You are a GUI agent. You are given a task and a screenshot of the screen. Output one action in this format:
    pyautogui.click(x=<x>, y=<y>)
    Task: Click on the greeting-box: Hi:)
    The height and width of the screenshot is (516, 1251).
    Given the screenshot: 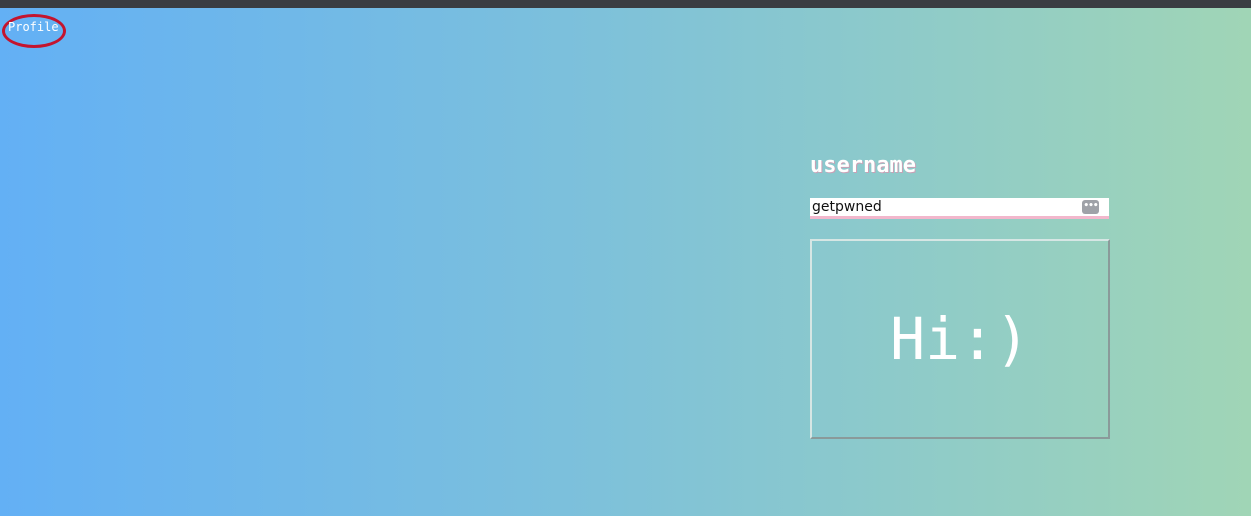 What is the action you would take?
    pyautogui.click(x=960, y=339)
    